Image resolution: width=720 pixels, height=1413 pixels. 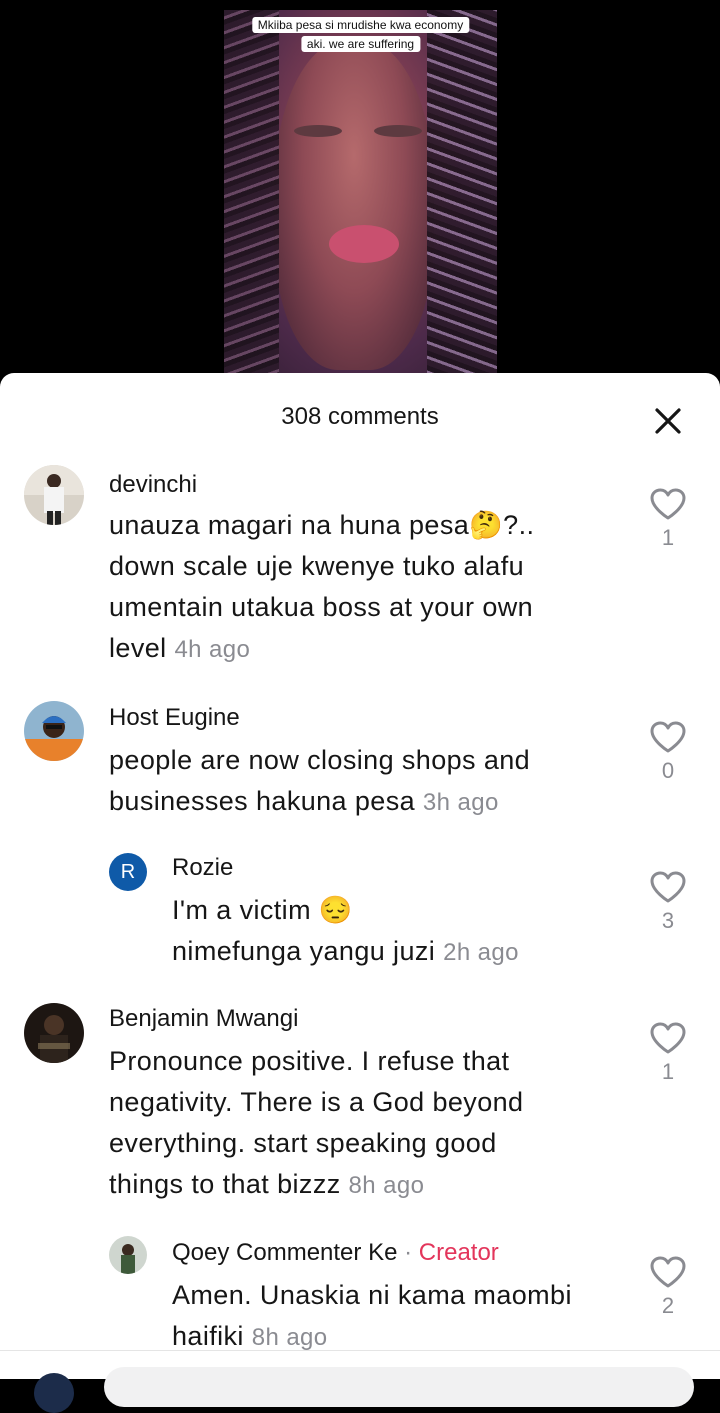 I want to click on like-button: 0, so click(x=668, y=752).